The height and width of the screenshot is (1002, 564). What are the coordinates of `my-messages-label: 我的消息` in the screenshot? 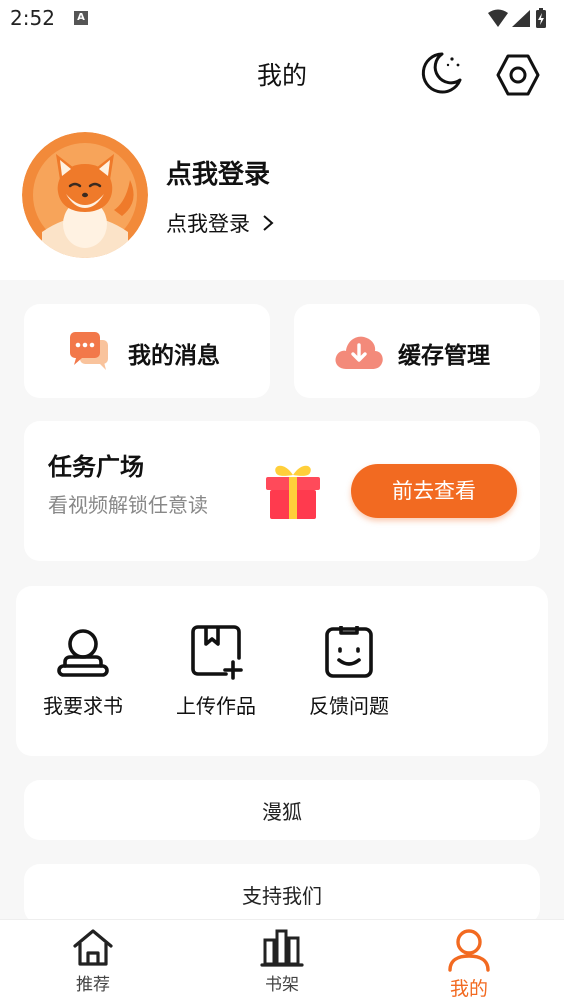 It's located at (174, 356).